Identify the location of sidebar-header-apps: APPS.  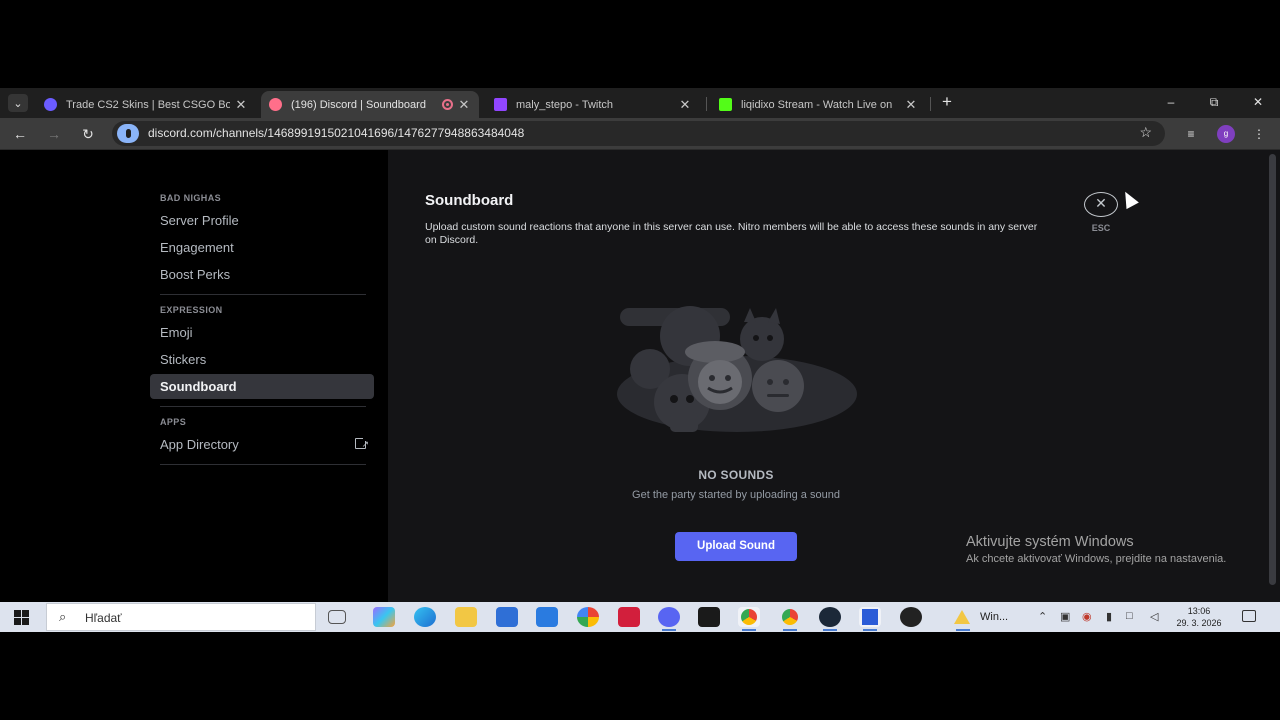
(173, 422).